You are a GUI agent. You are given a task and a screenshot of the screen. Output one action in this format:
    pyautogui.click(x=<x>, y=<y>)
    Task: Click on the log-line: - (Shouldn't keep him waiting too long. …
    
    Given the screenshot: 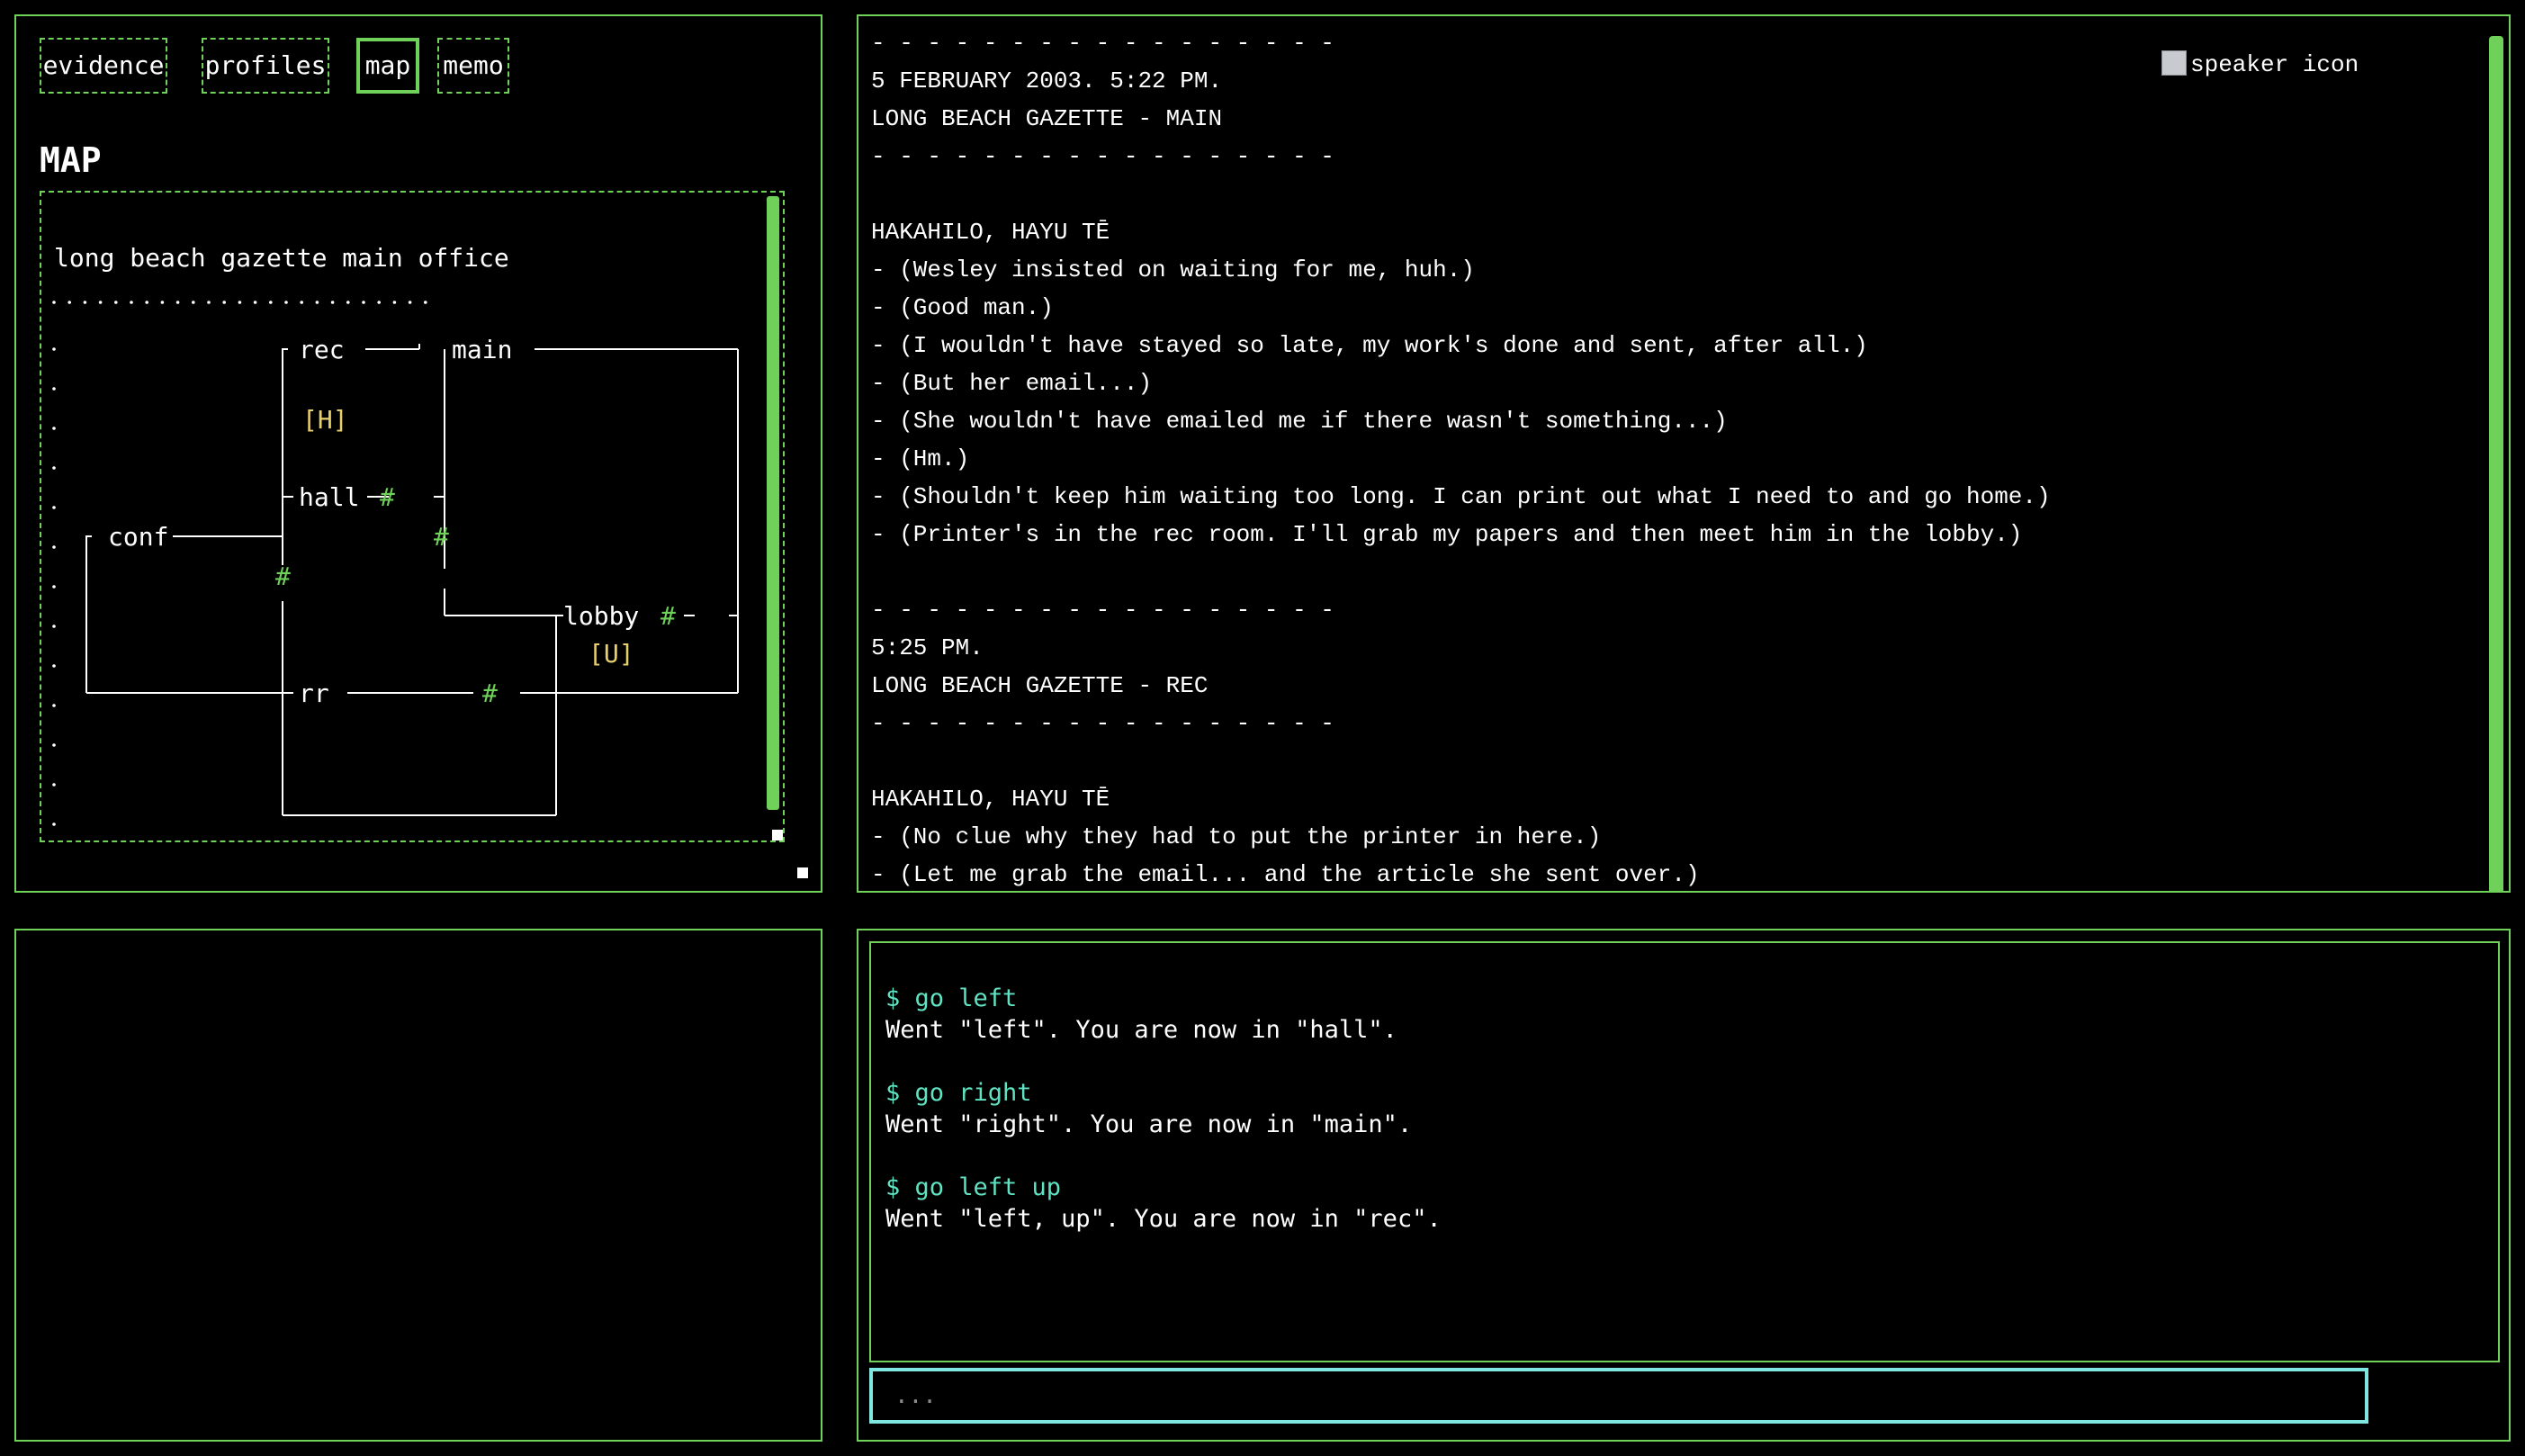 What is the action you would take?
    pyautogui.click(x=1461, y=496)
    